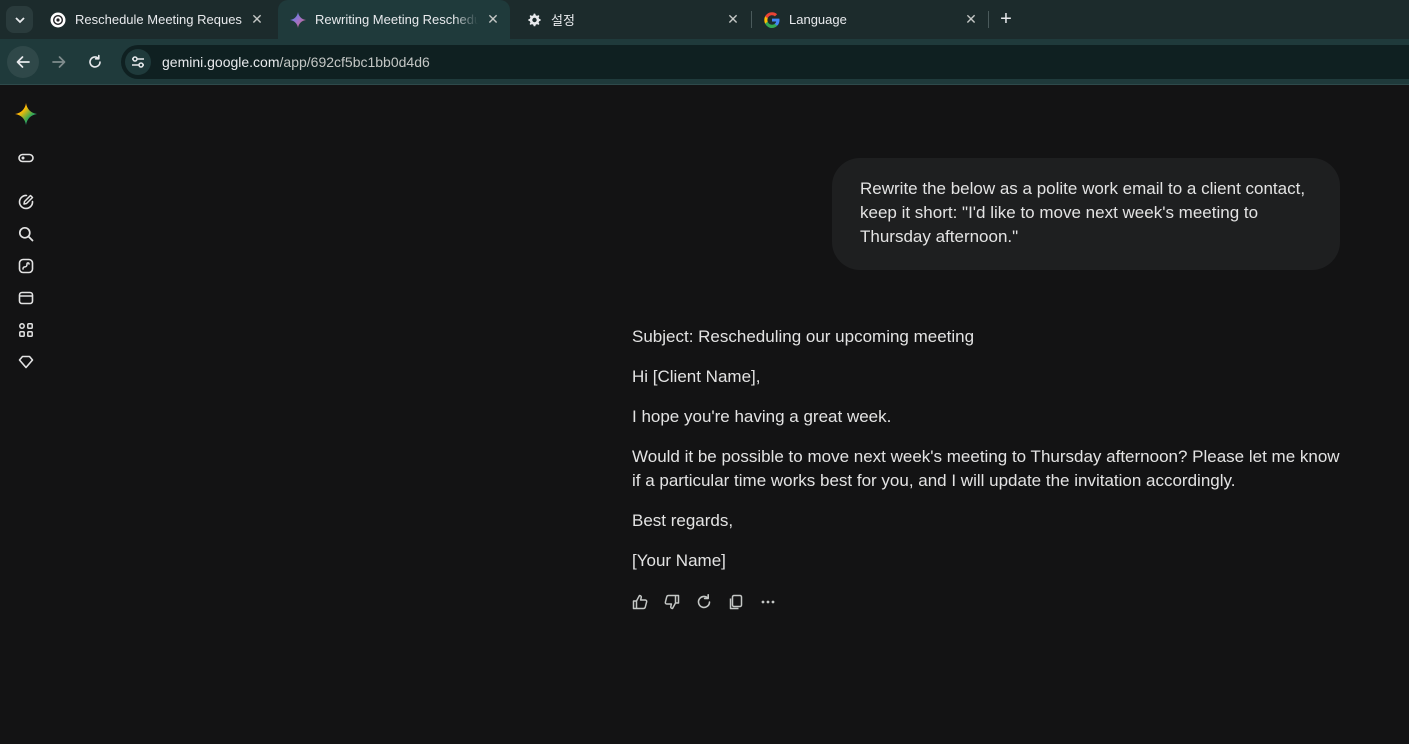 This screenshot has height=744, width=1409. I want to click on site-info-button, so click(138, 62).